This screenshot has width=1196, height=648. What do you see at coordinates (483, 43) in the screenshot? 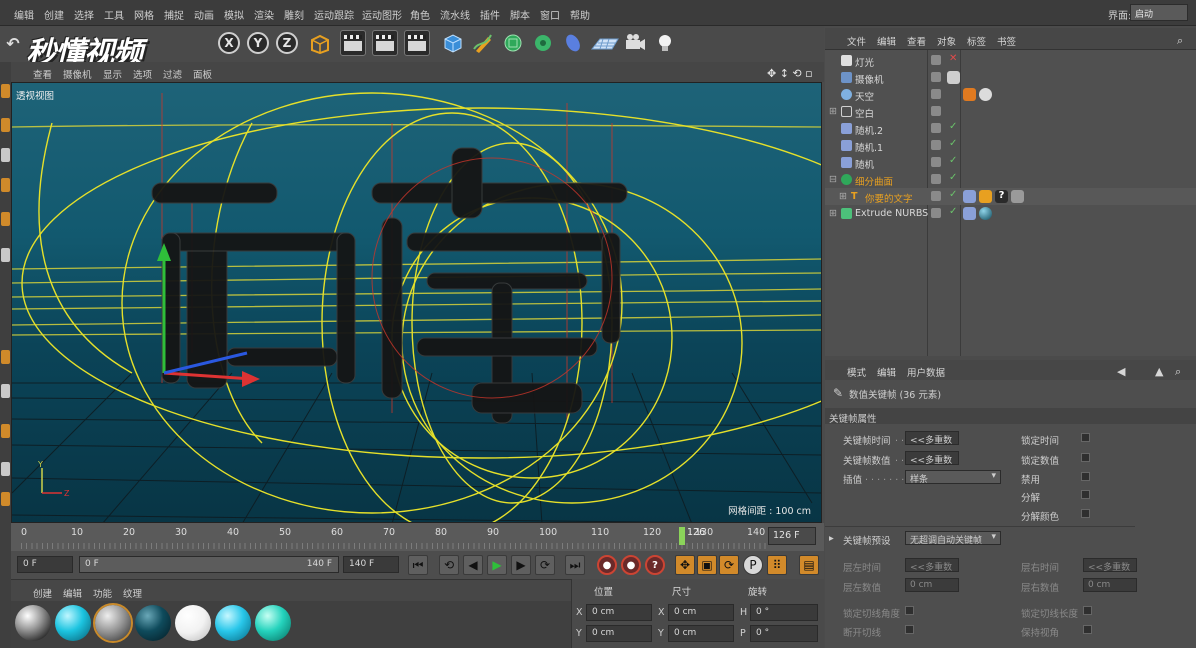
I see `pen-spline-icon` at bounding box center [483, 43].